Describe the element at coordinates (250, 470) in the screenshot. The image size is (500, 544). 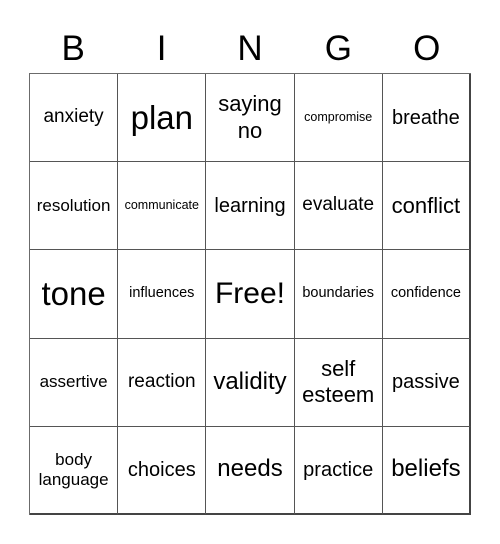
I see `bingo-cell: needs` at that location.